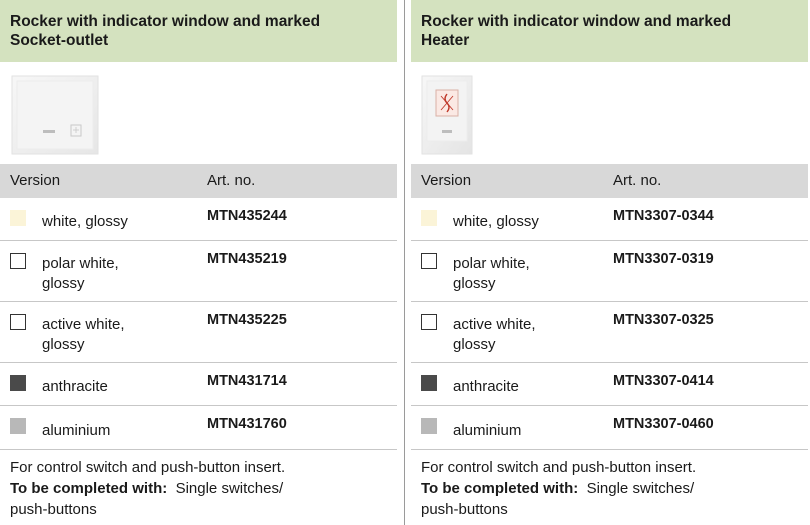 The image size is (810, 525). Describe the element at coordinates (59, 40) in the screenshot. I see `product-title-line2: Socket-outlet` at that location.